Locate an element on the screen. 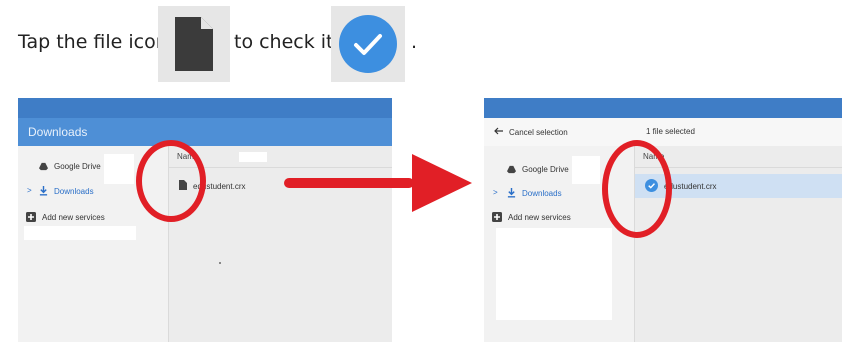  back-arrow-icon is located at coordinates (498, 132).